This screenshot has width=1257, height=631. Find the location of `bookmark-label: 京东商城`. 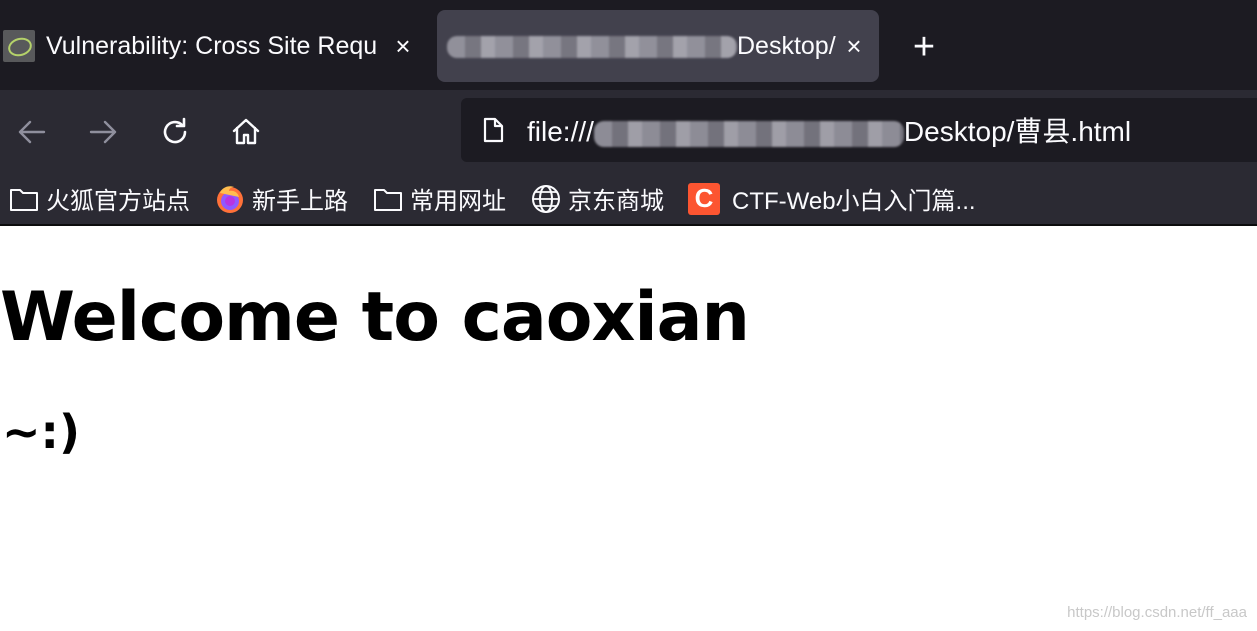

bookmark-label: 京东商城 is located at coordinates (616, 201).